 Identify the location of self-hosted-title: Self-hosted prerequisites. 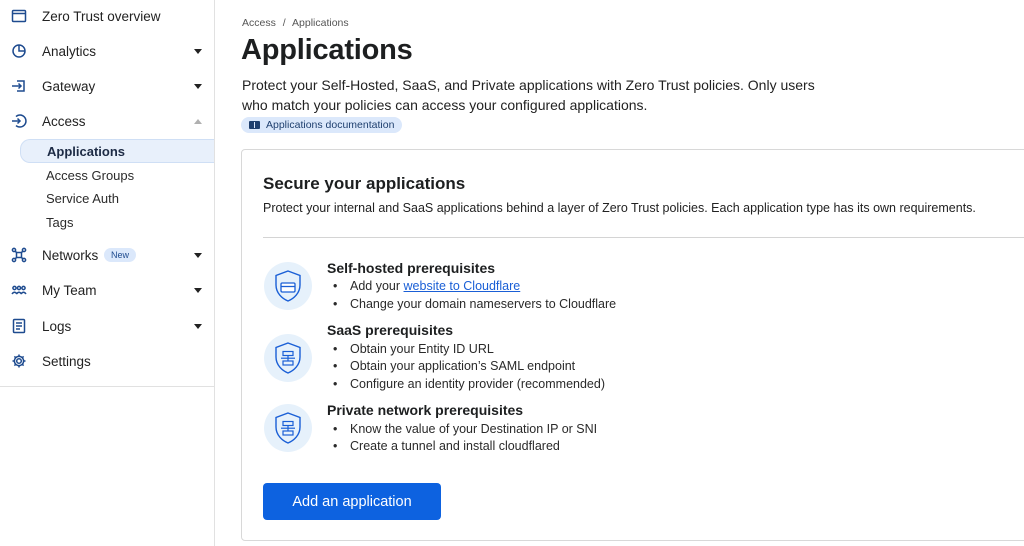
(411, 268).